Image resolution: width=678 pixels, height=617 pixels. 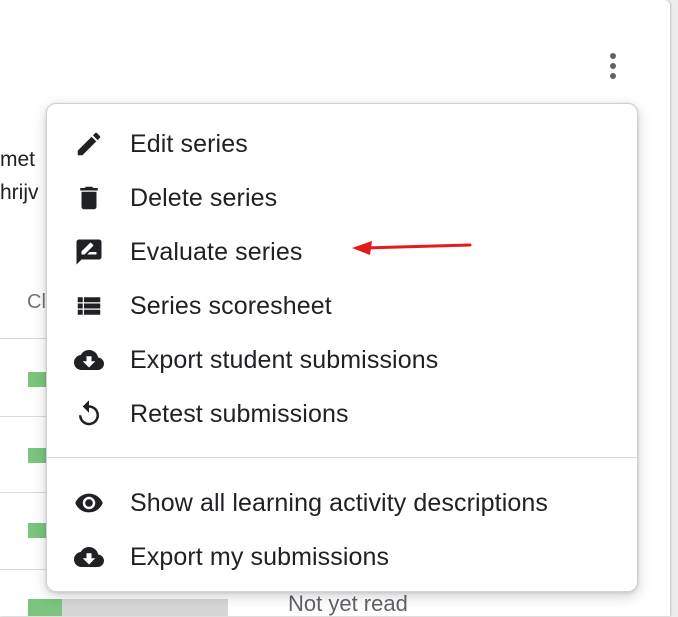 I want to click on table-column-header: Cl, so click(x=36, y=302).